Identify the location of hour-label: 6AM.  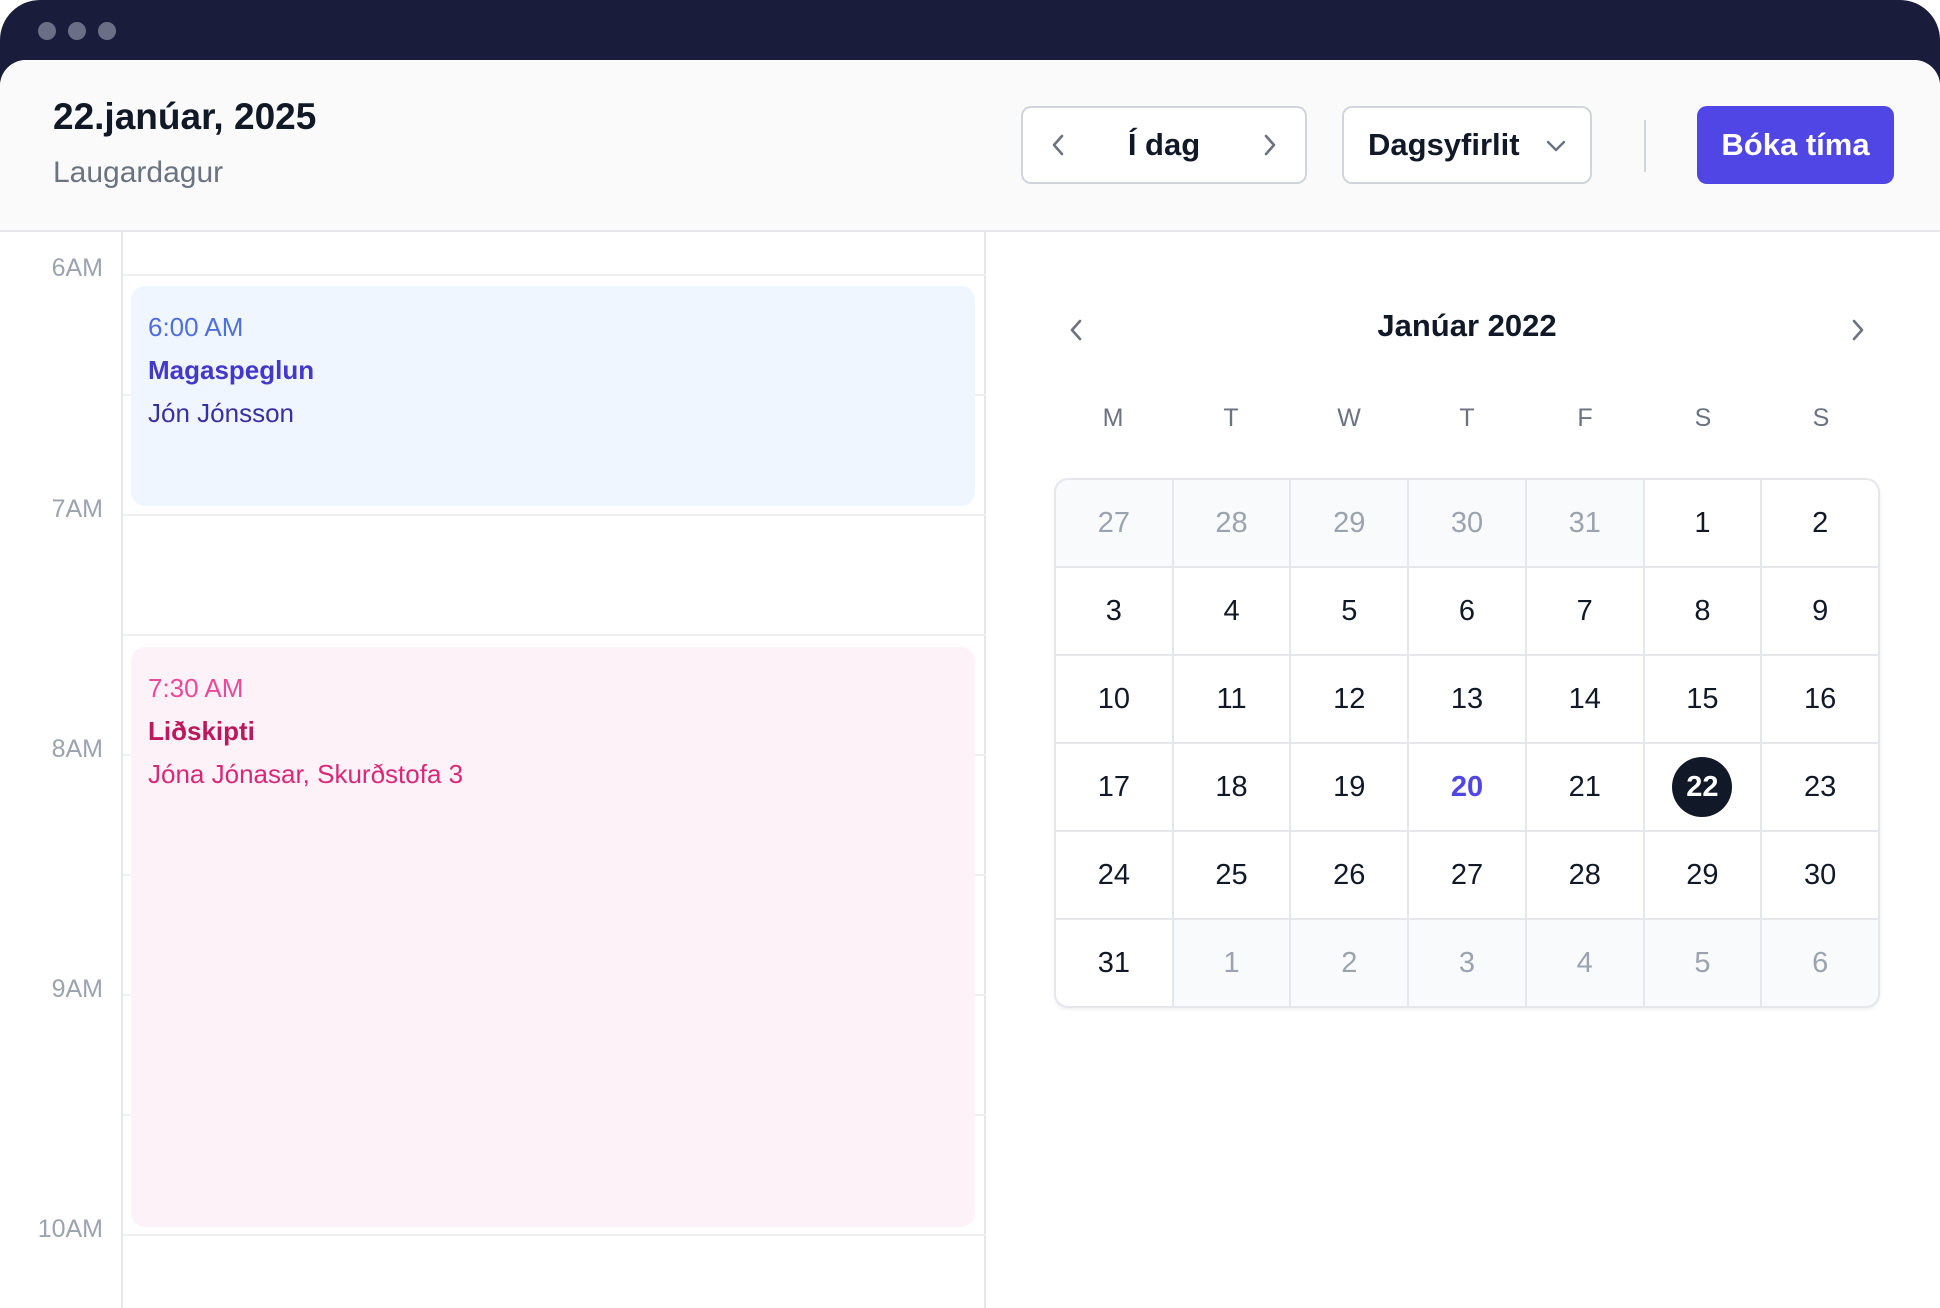
(77, 268).